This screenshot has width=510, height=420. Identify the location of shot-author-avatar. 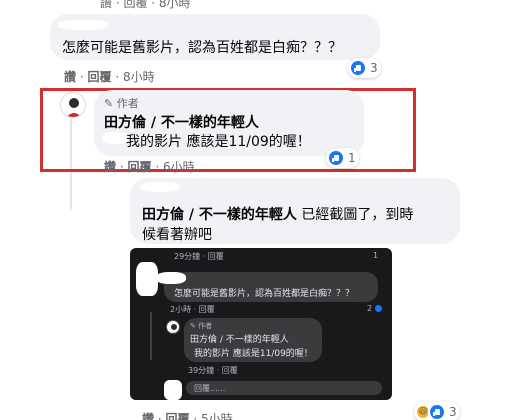
(173, 327).